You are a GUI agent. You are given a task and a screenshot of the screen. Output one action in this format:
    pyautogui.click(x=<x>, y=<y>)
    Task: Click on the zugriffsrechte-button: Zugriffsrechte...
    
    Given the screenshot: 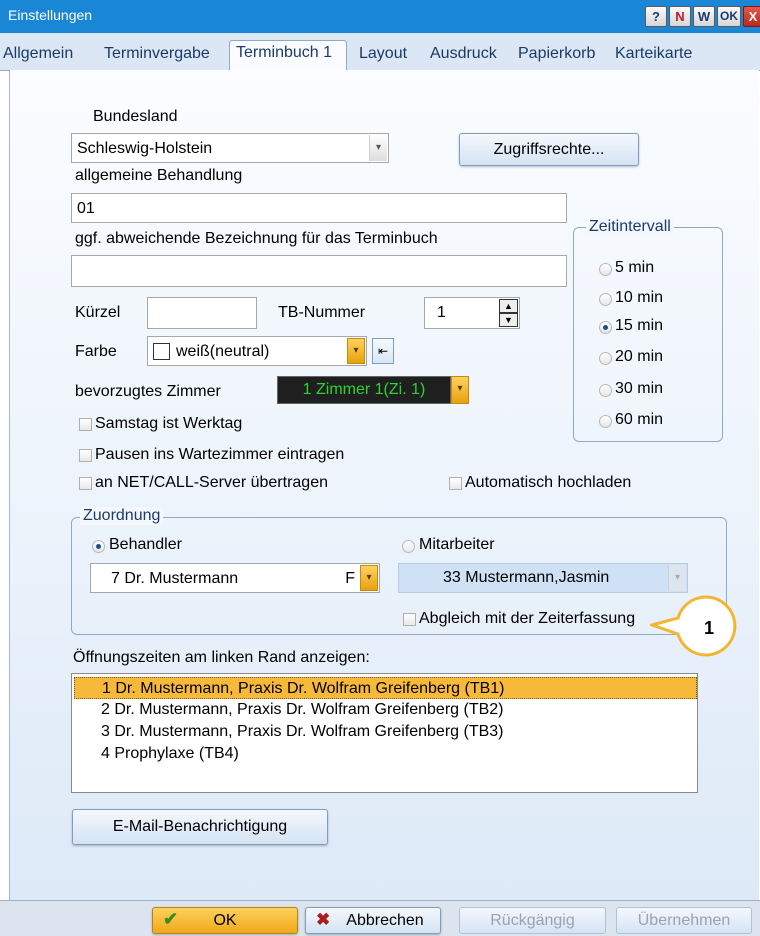 What is the action you would take?
    pyautogui.click(x=549, y=149)
    